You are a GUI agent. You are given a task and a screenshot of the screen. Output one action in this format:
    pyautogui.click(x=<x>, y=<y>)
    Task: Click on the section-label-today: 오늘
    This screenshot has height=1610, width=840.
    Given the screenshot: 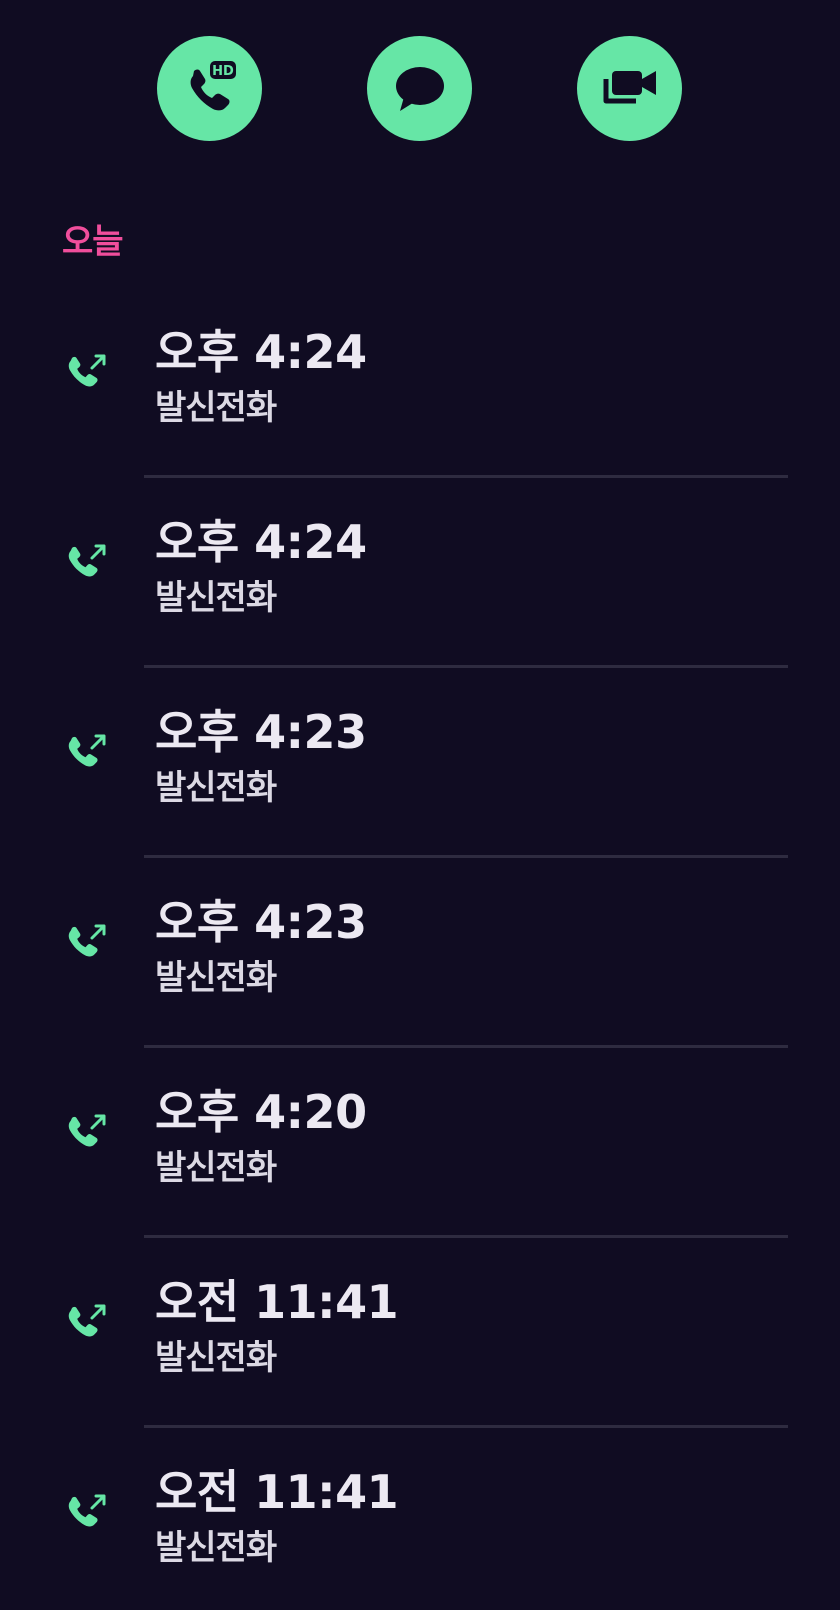 What is the action you would take?
    pyautogui.click(x=93, y=242)
    